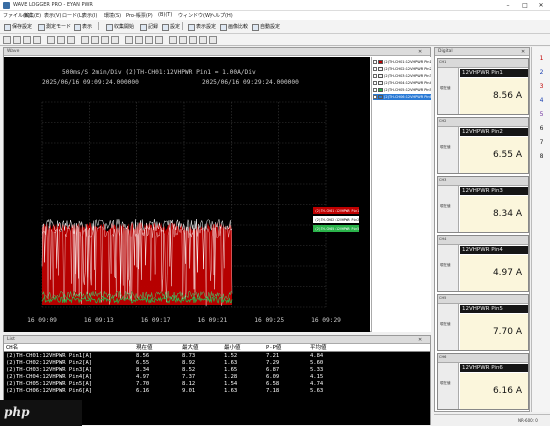 The height and width of the screenshot is (426, 550). What do you see at coordinates (402, 90) in the screenshot?
I see `legend-item: (2)TH-CH05:12VHPWR Pin5` at bounding box center [402, 90].